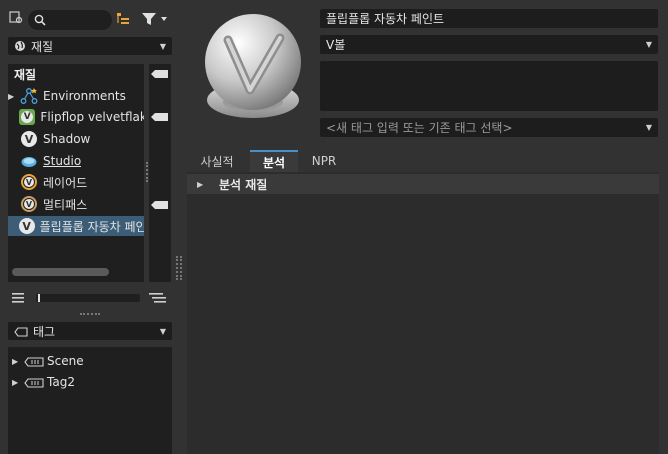  What do you see at coordinates (253, 67) in the screenshot?
I see `material-preview` at bounding box center [253, 67].